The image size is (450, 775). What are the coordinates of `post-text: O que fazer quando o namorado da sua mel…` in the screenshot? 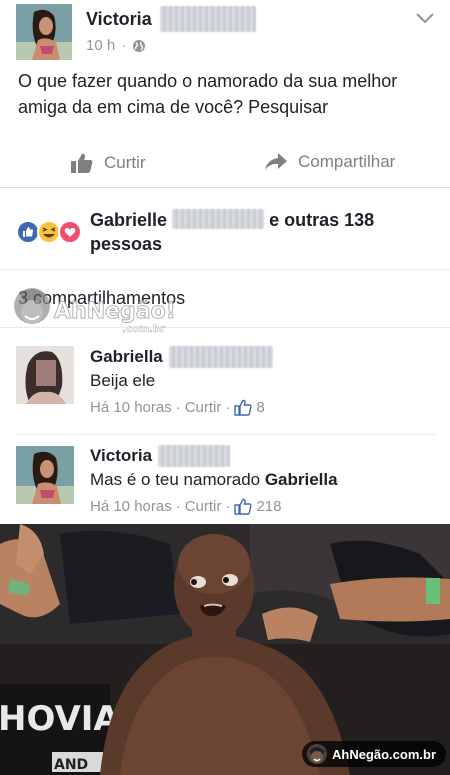 It's located at (208, 94).